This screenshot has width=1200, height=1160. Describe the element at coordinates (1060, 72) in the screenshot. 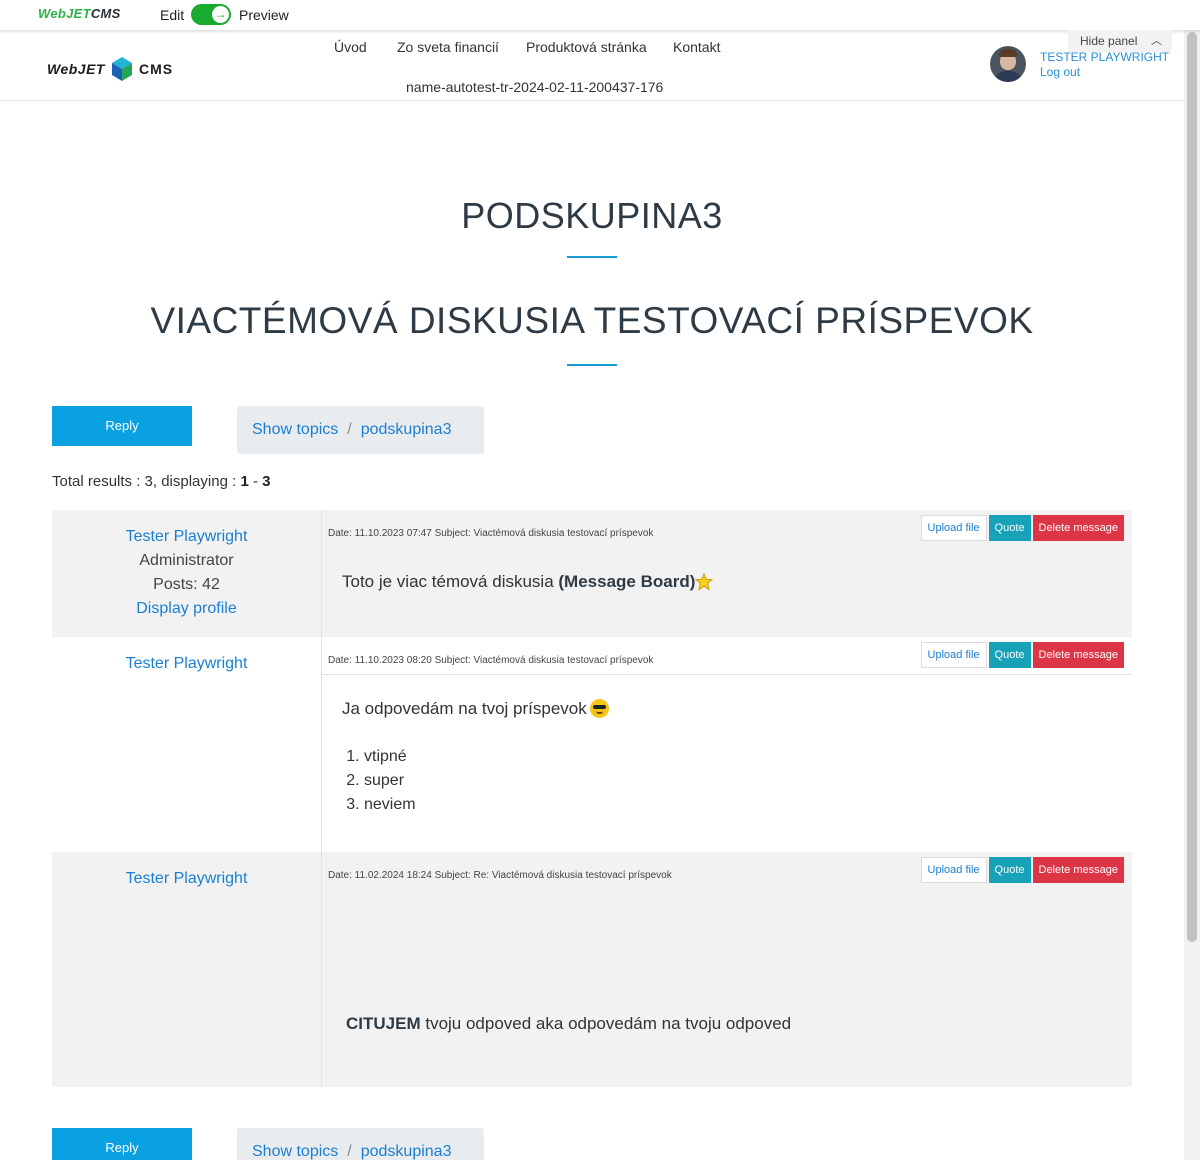

I see `logout-link: Log out` at that location.